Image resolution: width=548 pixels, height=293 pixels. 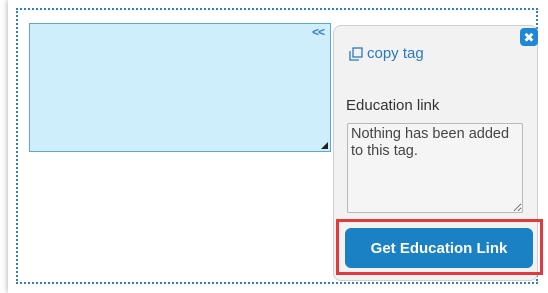 I want to click on collapse-panel-button: <<, so click(x=318, y=32).